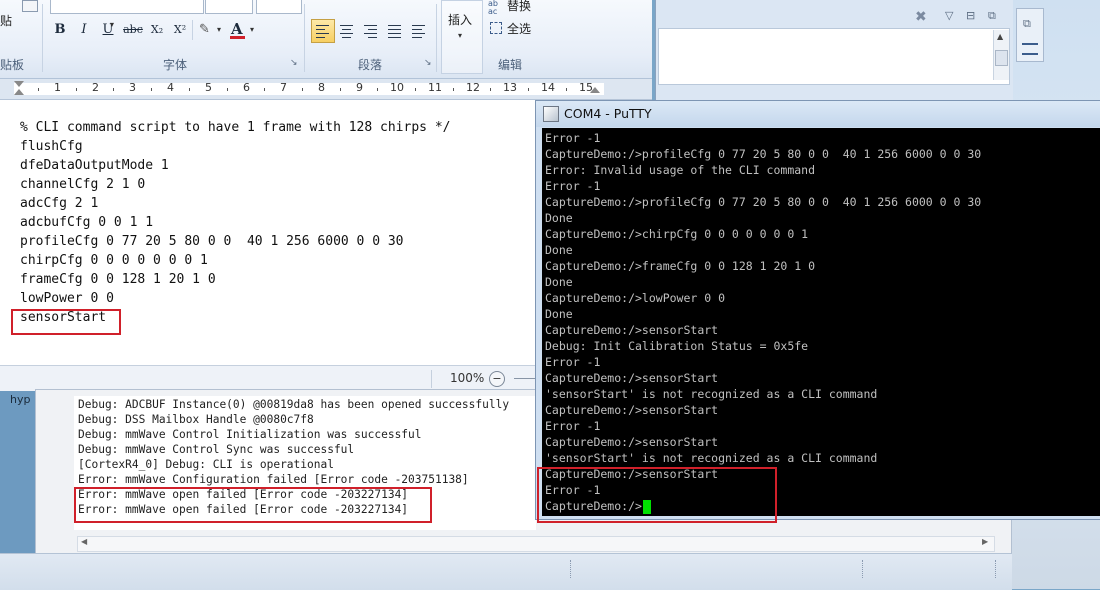 This screenshot has width=1100, height=590. I want to click on ruler-number: 9, so click(359, 87).